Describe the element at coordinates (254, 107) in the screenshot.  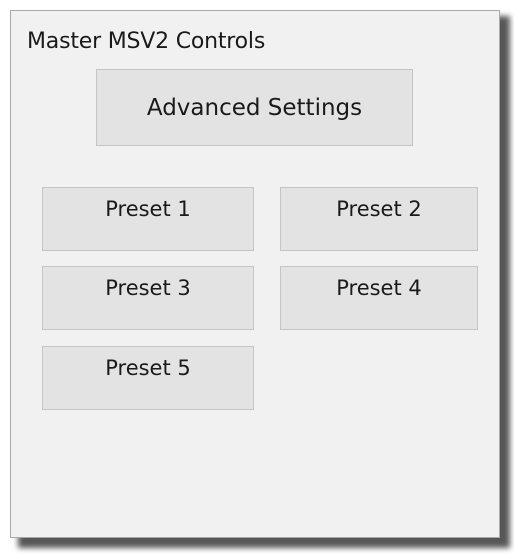
I see `advanced-settings-button: Advanced Settings` at that location.